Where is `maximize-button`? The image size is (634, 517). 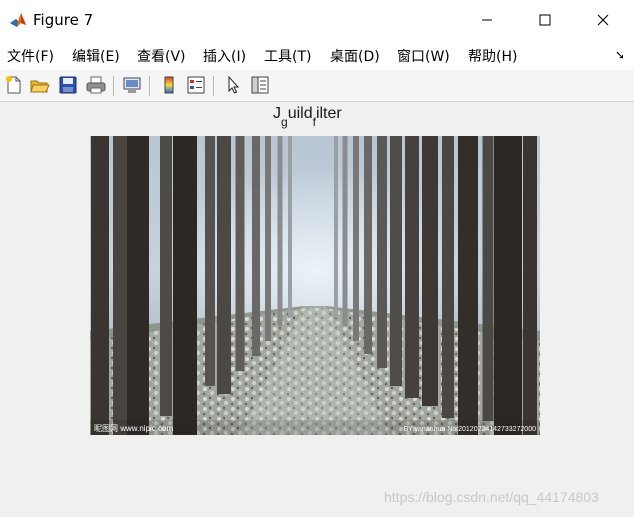 maximize-button is located at coordinates (545, 20).